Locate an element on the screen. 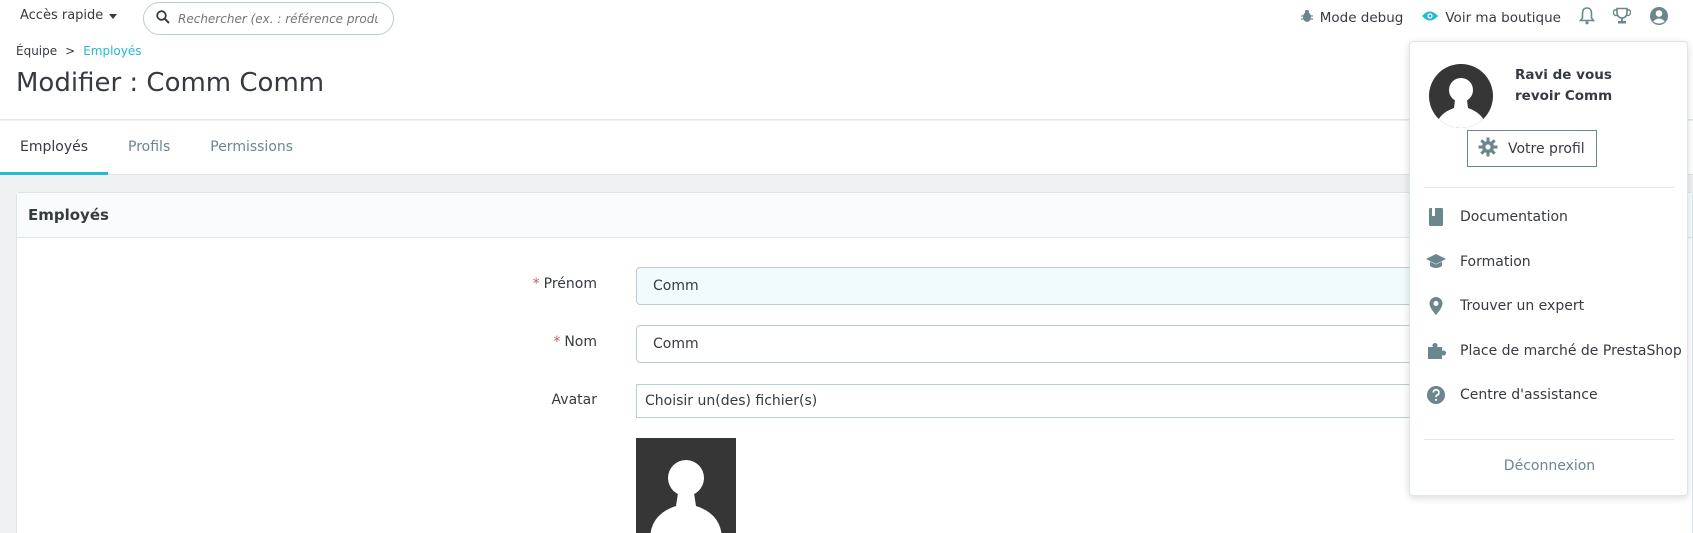 The image size is (1693, 533). menu-item-training: Formation is located at coordinates (1477, 262).